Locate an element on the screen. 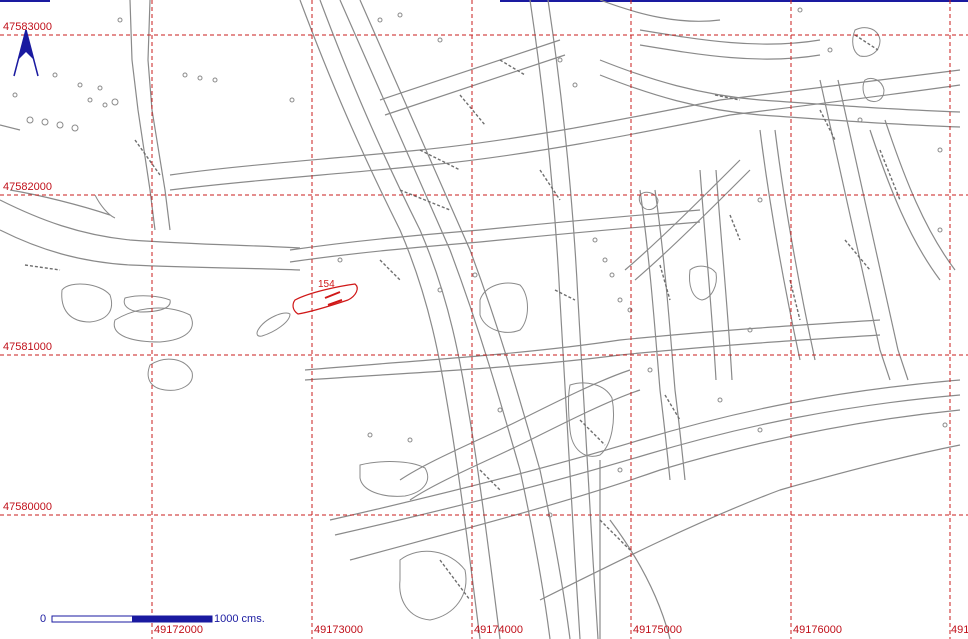  grid-label-easting: 4917 is located at coordinates (959, 630).